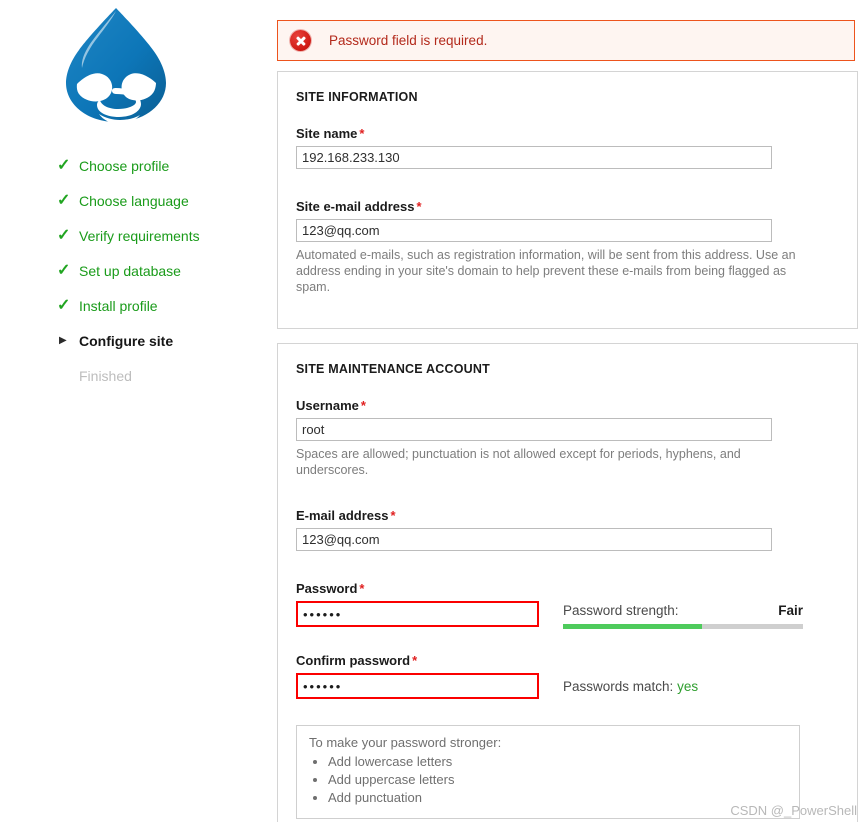 The height and width of the screenshot is (822, 867). What do you see at coordinates (618, 686) in the screenshot?
I see `passwords-match-label: Passwords match:` at bounding box center [618, 686].